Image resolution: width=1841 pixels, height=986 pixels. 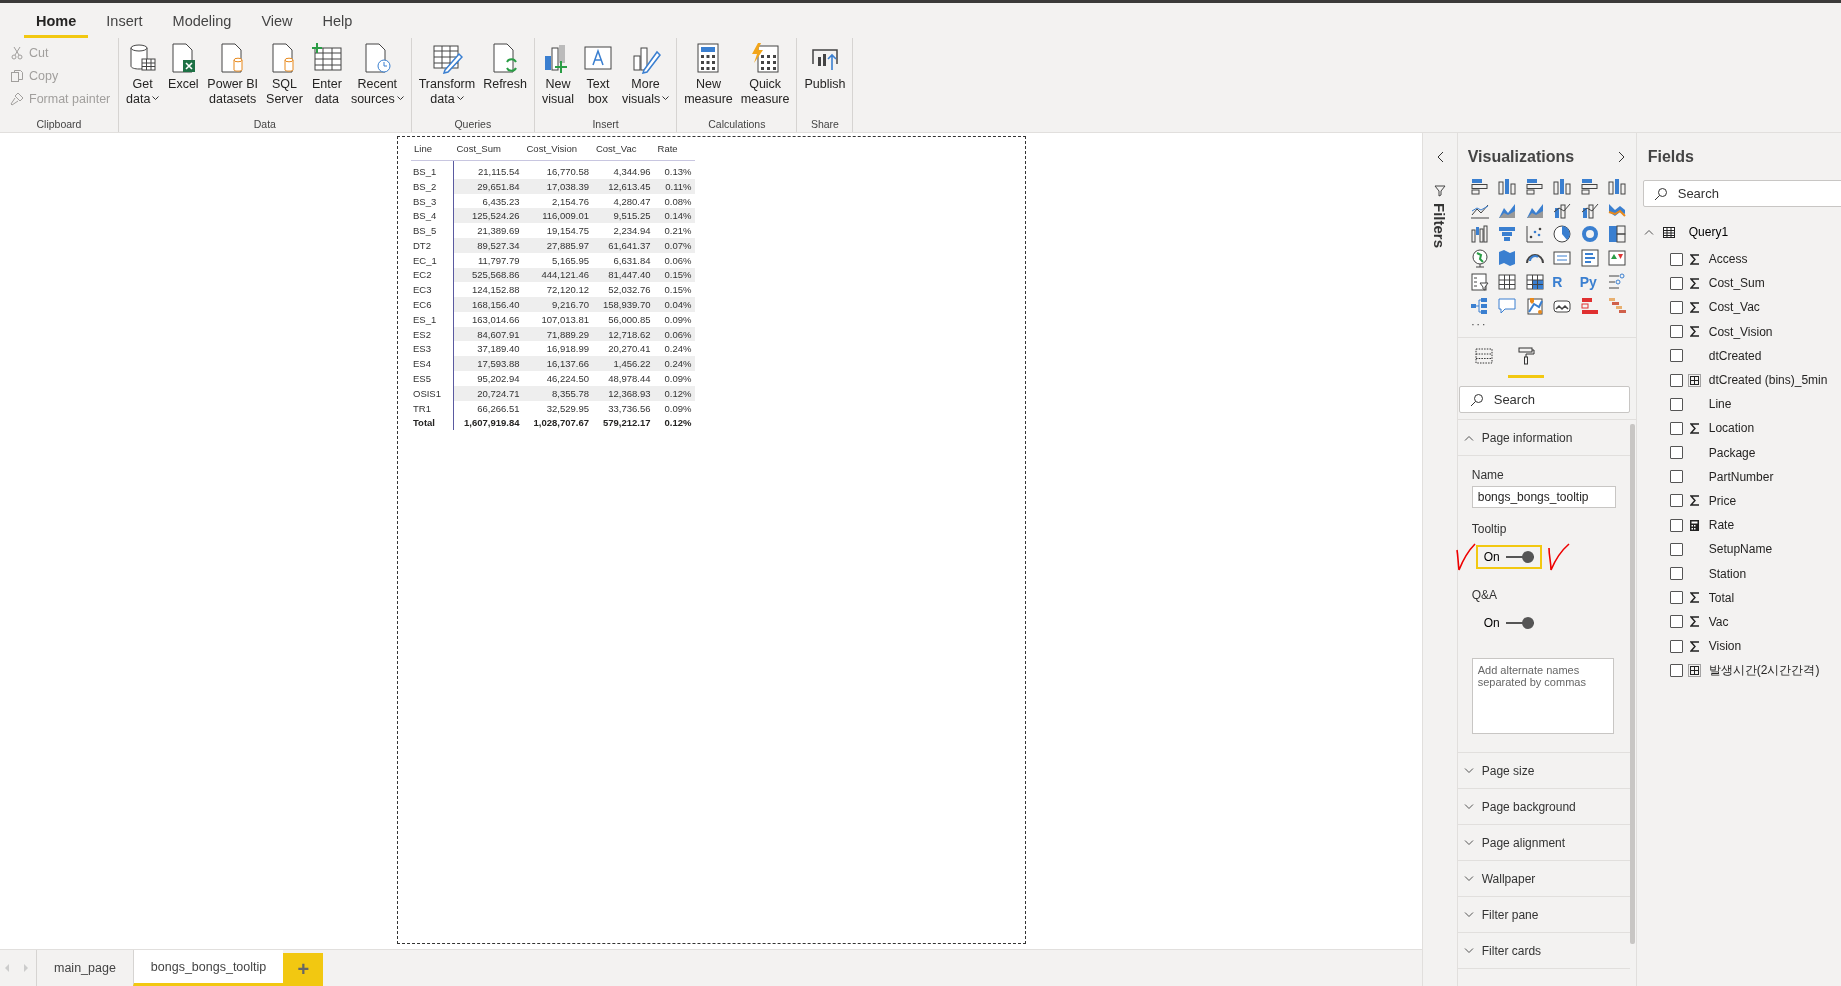 What do you see at coordinates (1686, 234) in the screenshot?
I see `table-node: Query1` at bounding box center [1686, 234].